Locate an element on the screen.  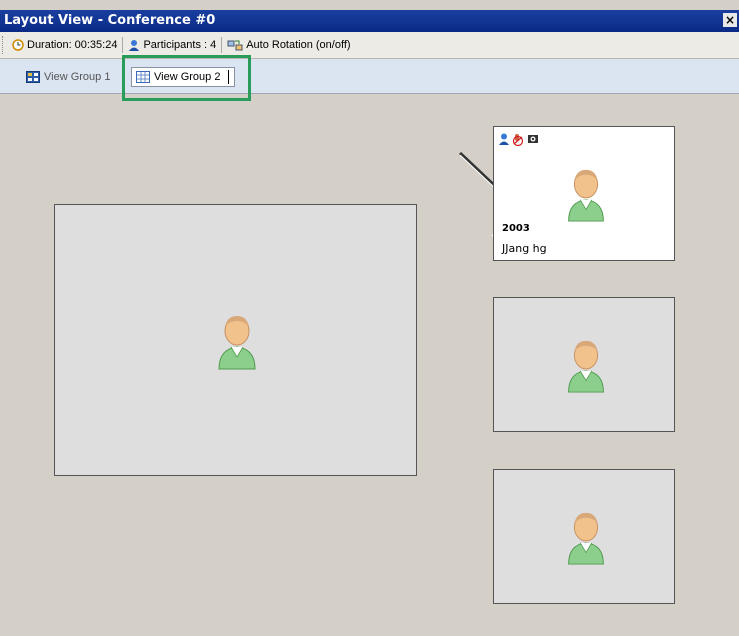
camera-icon is located at coordinates (533, 139).